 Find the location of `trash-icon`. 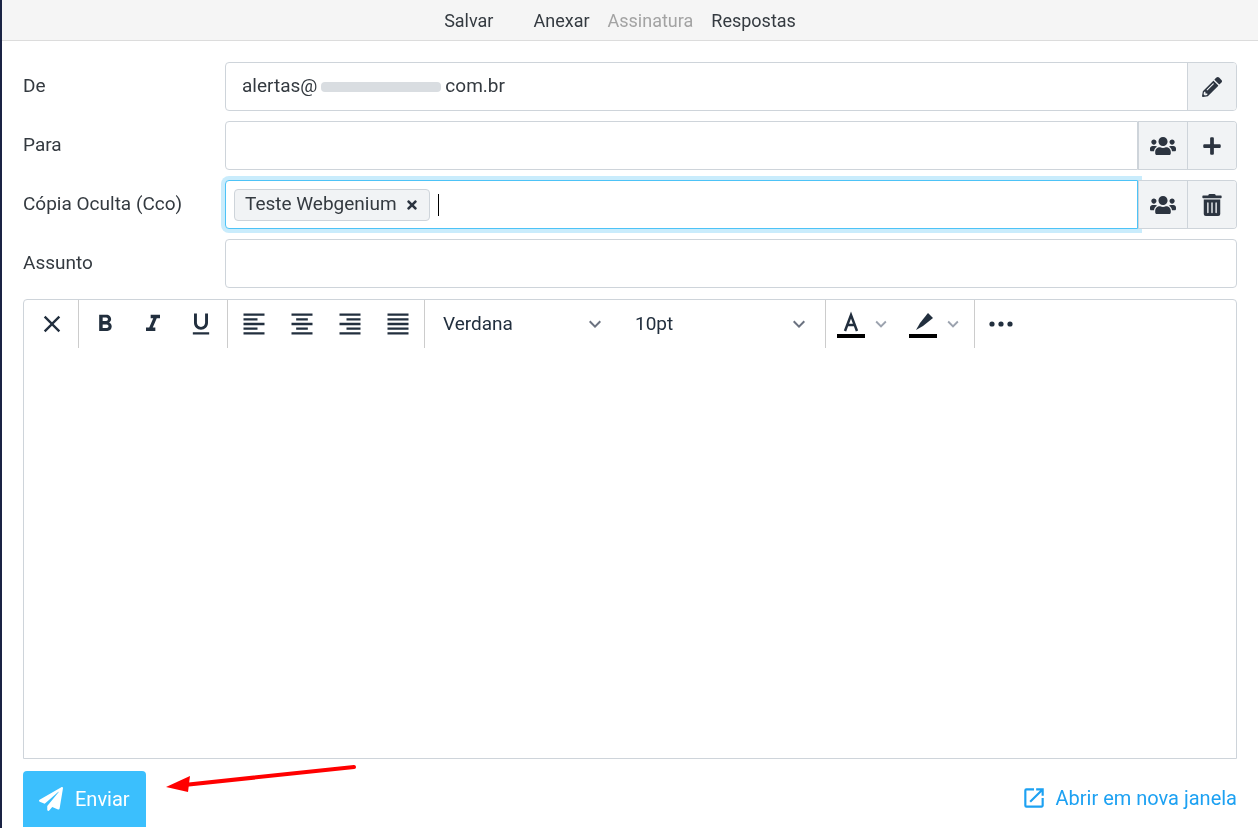

trash-icon is located at coordinates (1212, 204).